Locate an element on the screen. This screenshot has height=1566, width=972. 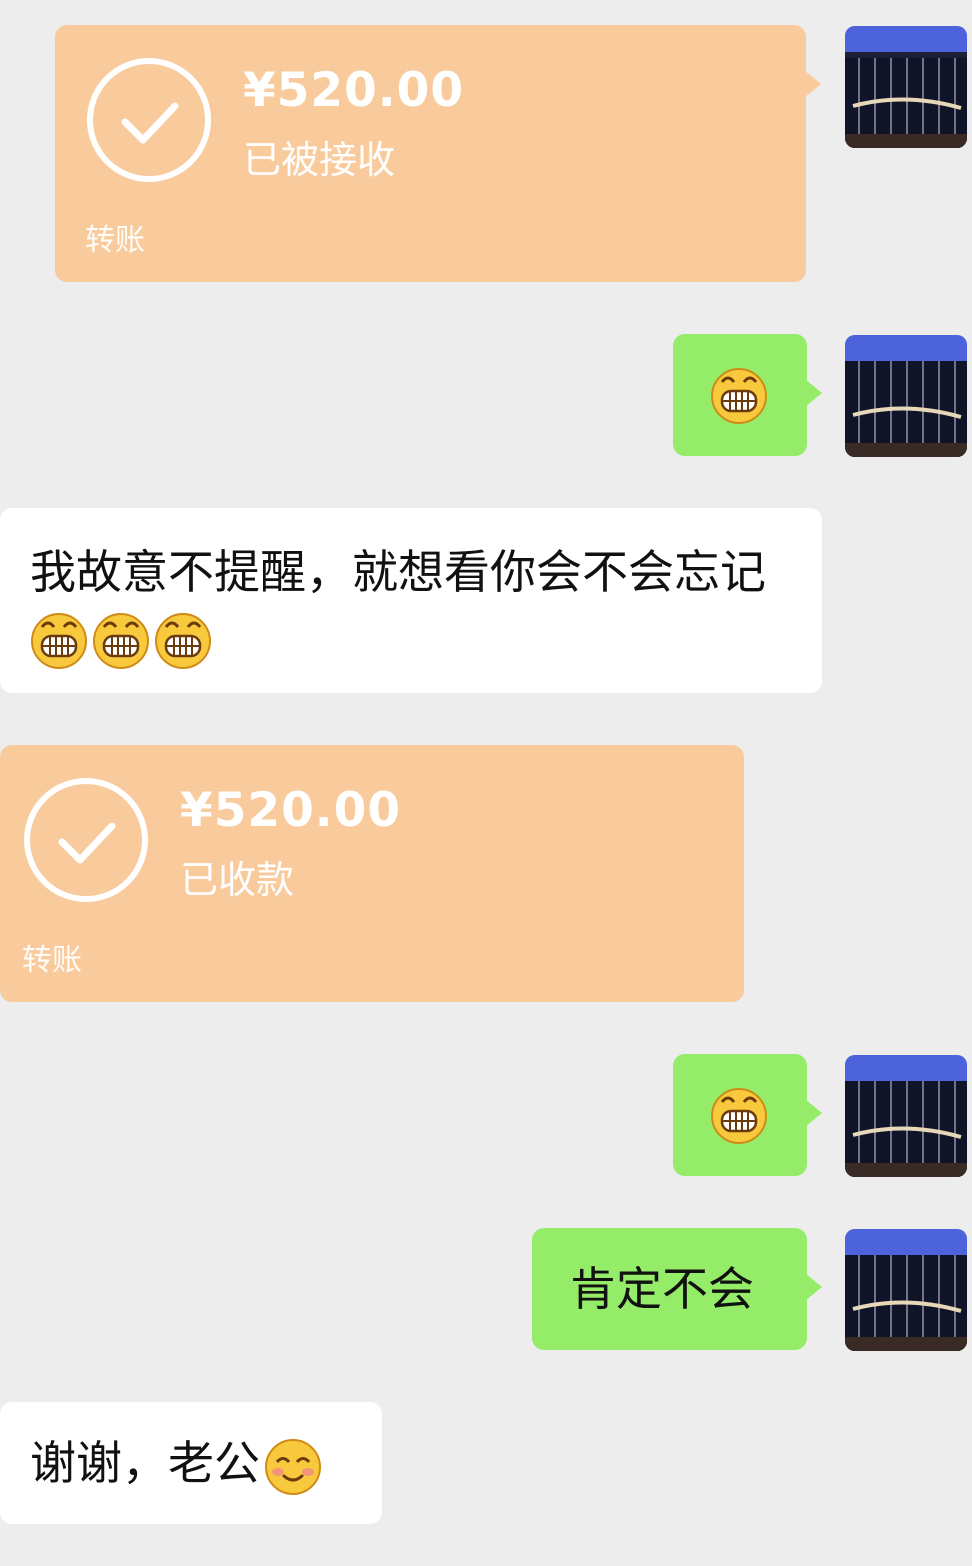
message-text: 我故意不提醒，就想看你会不会忘记 is located at coordinates (415, 604).